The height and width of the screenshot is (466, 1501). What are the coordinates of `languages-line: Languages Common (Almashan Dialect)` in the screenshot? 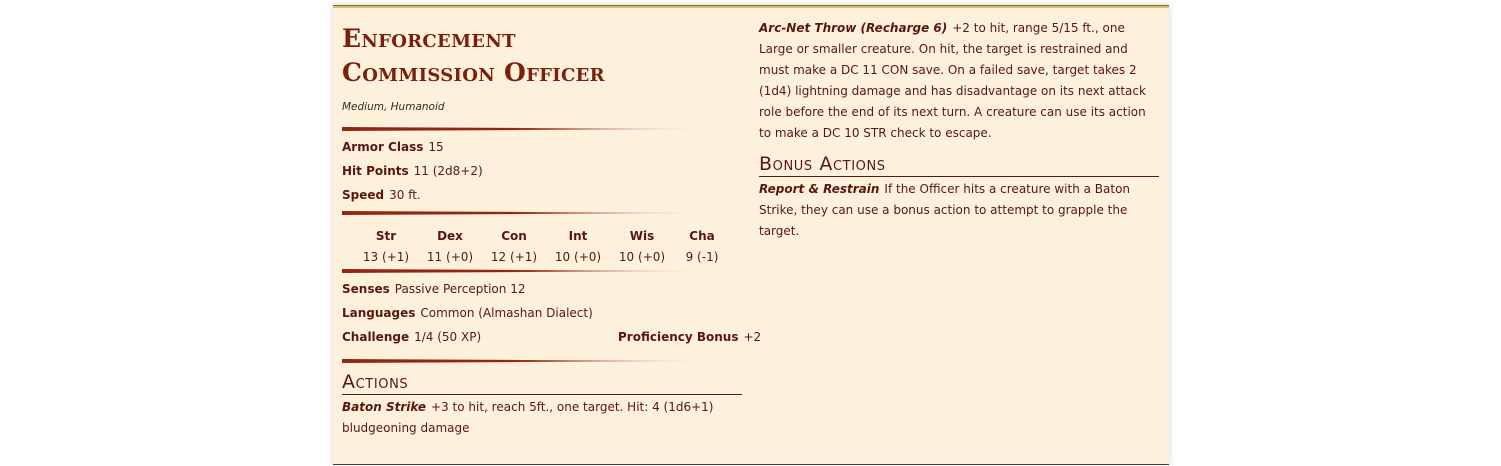 It's located at (467, 313).